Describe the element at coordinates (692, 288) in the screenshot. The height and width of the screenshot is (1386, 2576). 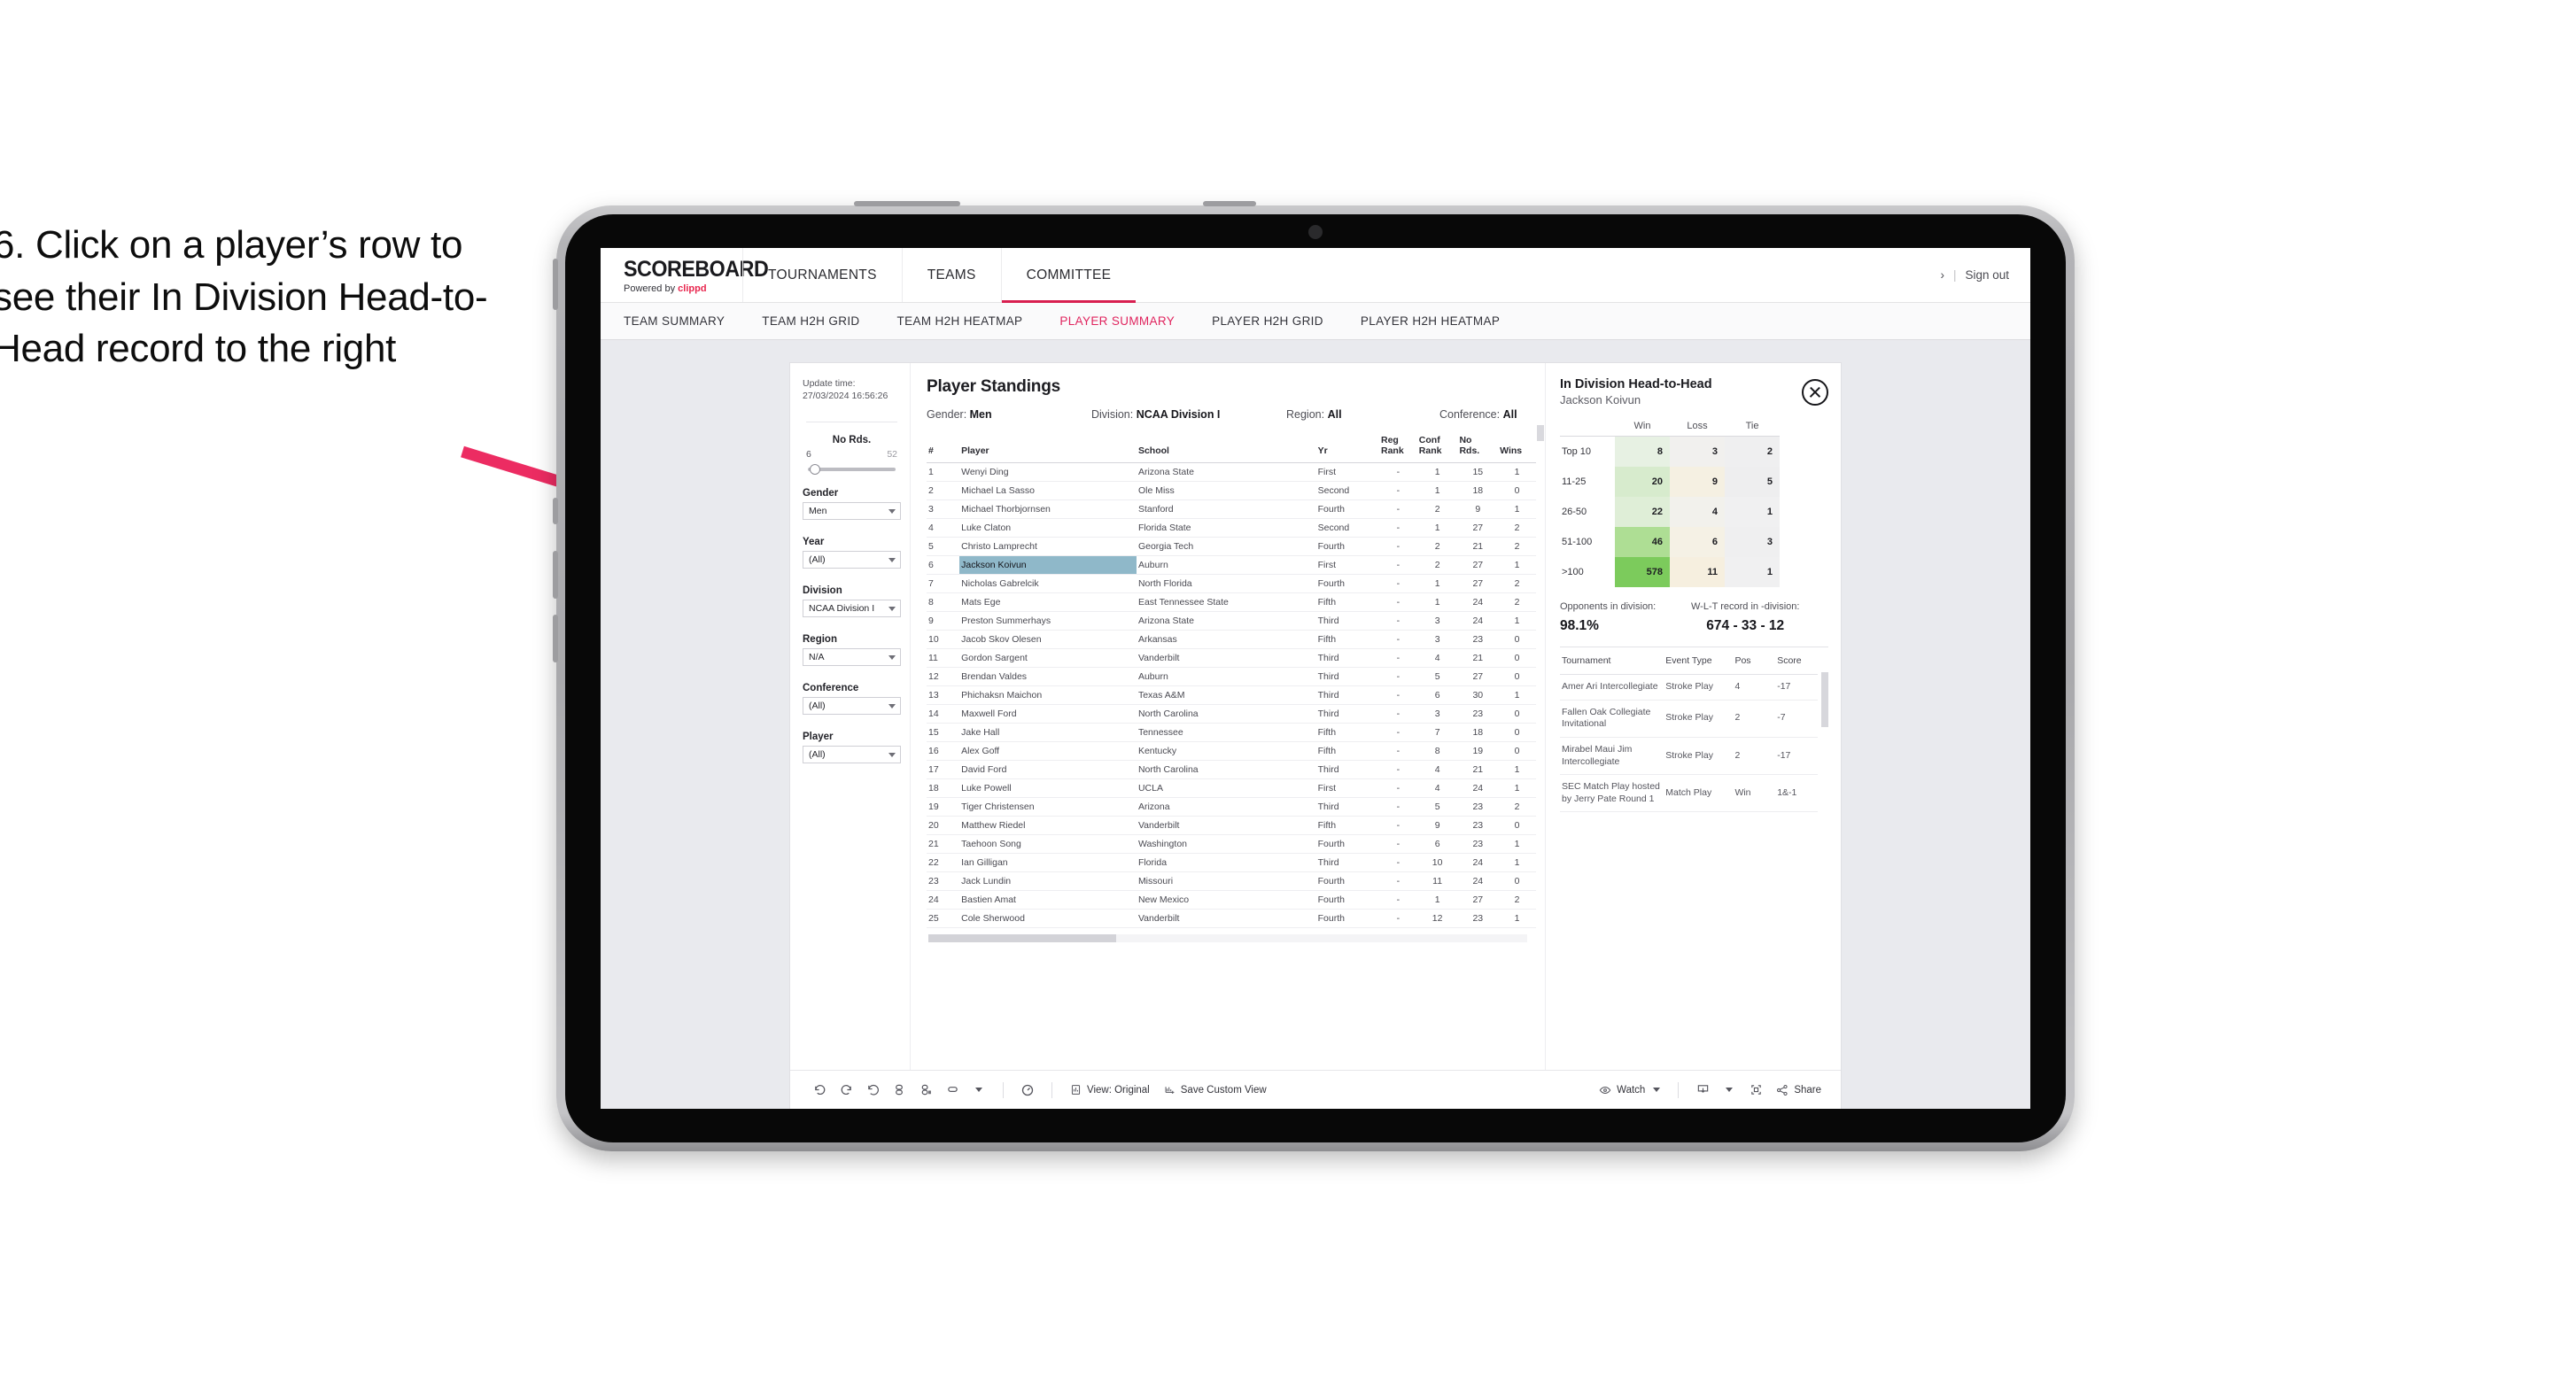
I see `clippd-name: clippd` at that location.